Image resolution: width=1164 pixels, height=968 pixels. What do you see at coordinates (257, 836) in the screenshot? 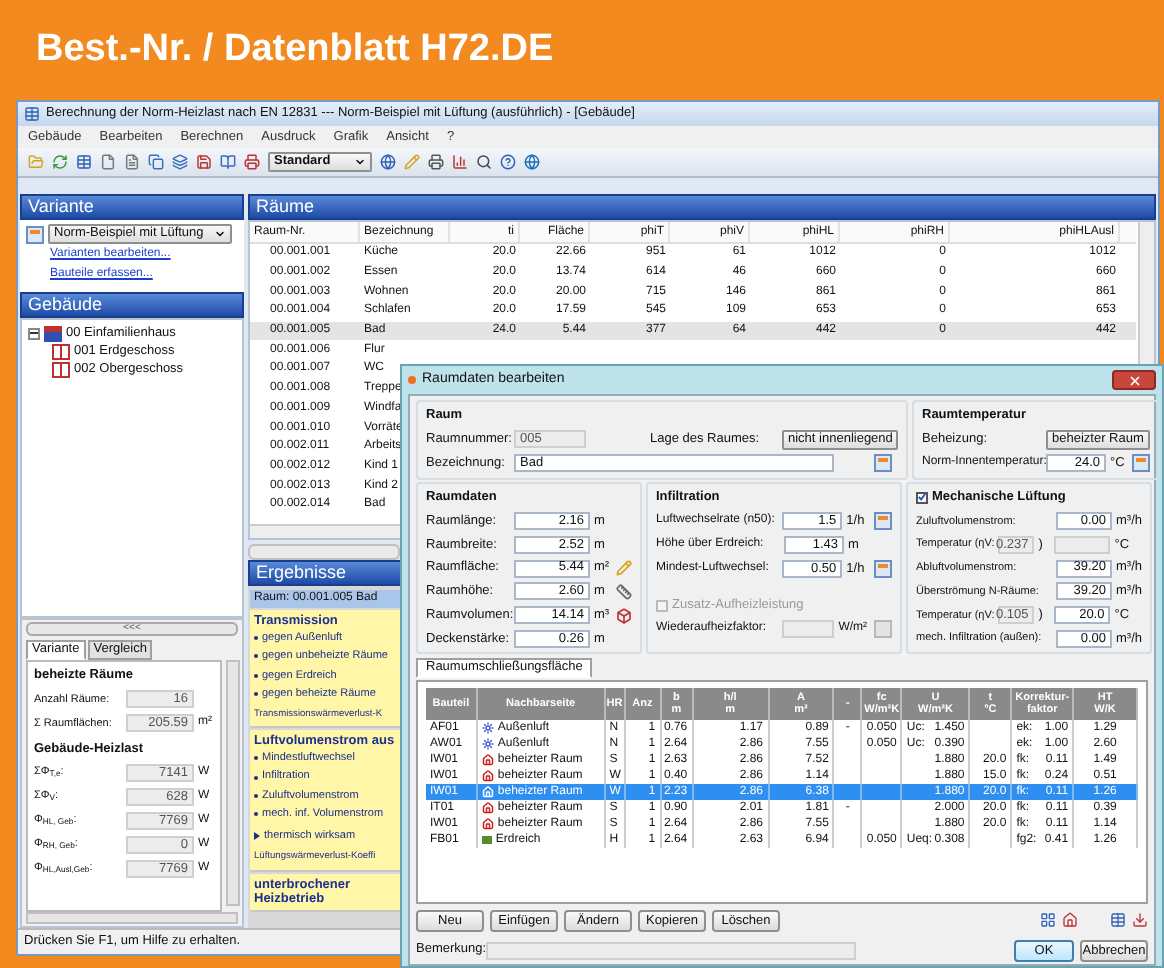
I see `triangle-icon` at bounding box center [257, 836].